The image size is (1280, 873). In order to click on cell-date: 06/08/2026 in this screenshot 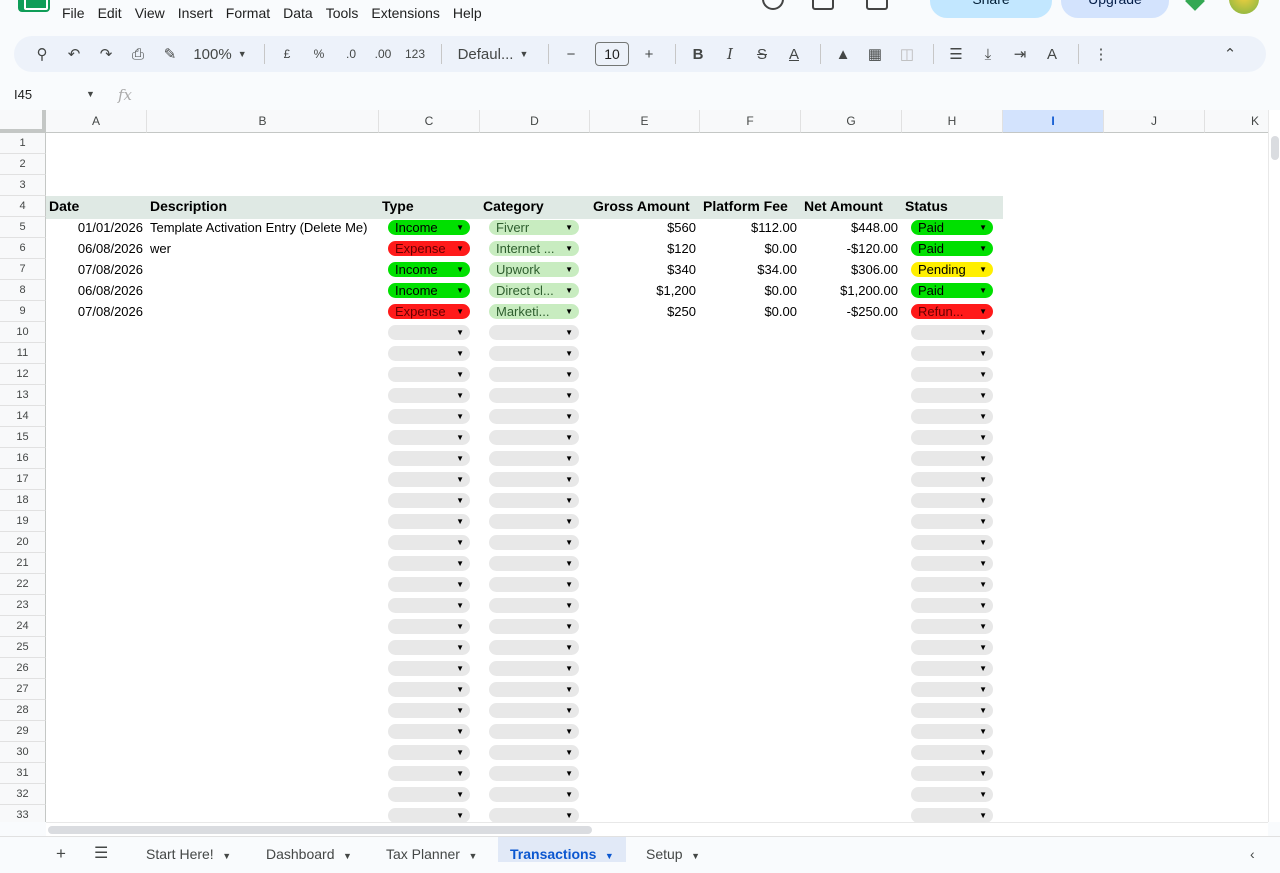, I will do `click(94, 248)`.